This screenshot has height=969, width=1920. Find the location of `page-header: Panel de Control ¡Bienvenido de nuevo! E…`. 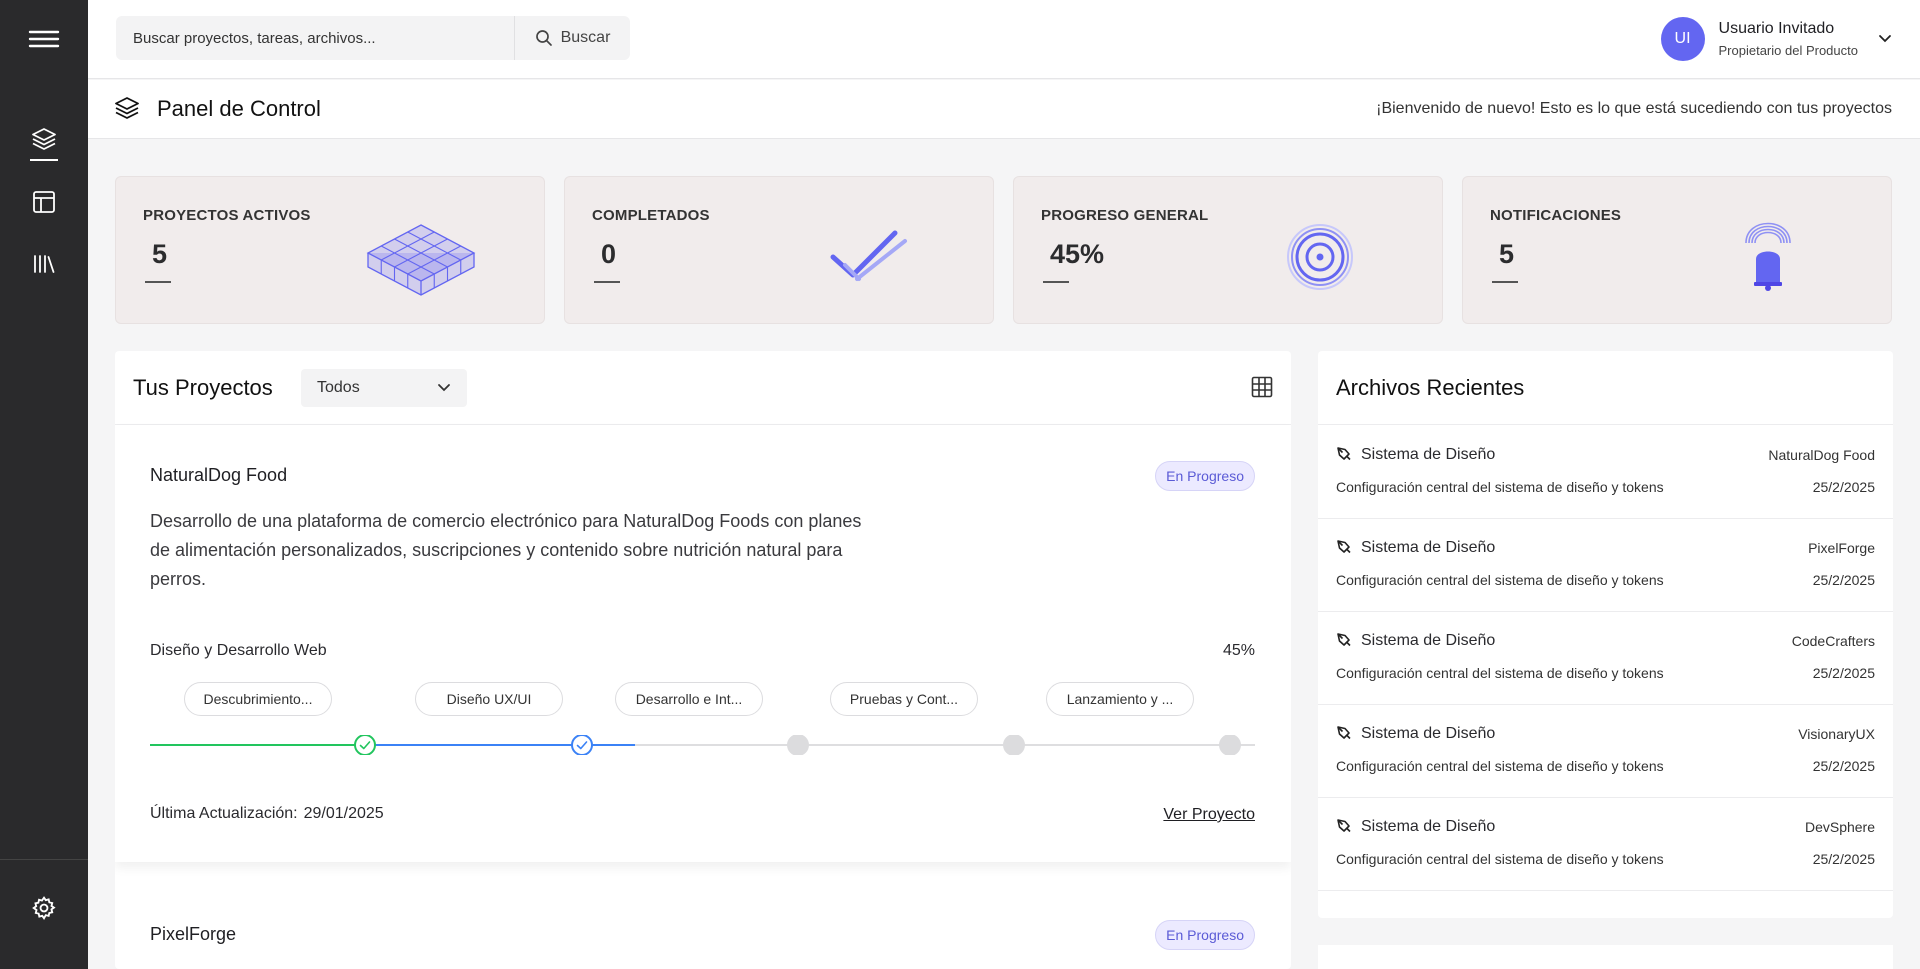

page-header: Panel de Control ¡Bienvenido de nuevo! E… is located at coordinates (1004, 109).